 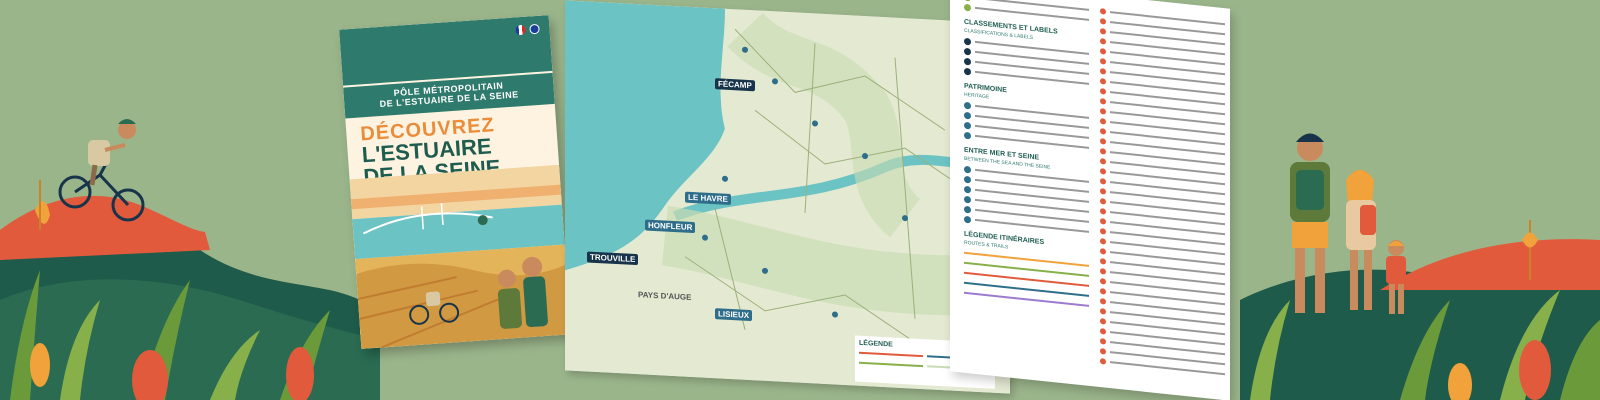 What do you see at coordinates (735, 85) in the screenshot?
I see `map-label-fecamp: FÉCAMP` at bounding box center [735, 85].